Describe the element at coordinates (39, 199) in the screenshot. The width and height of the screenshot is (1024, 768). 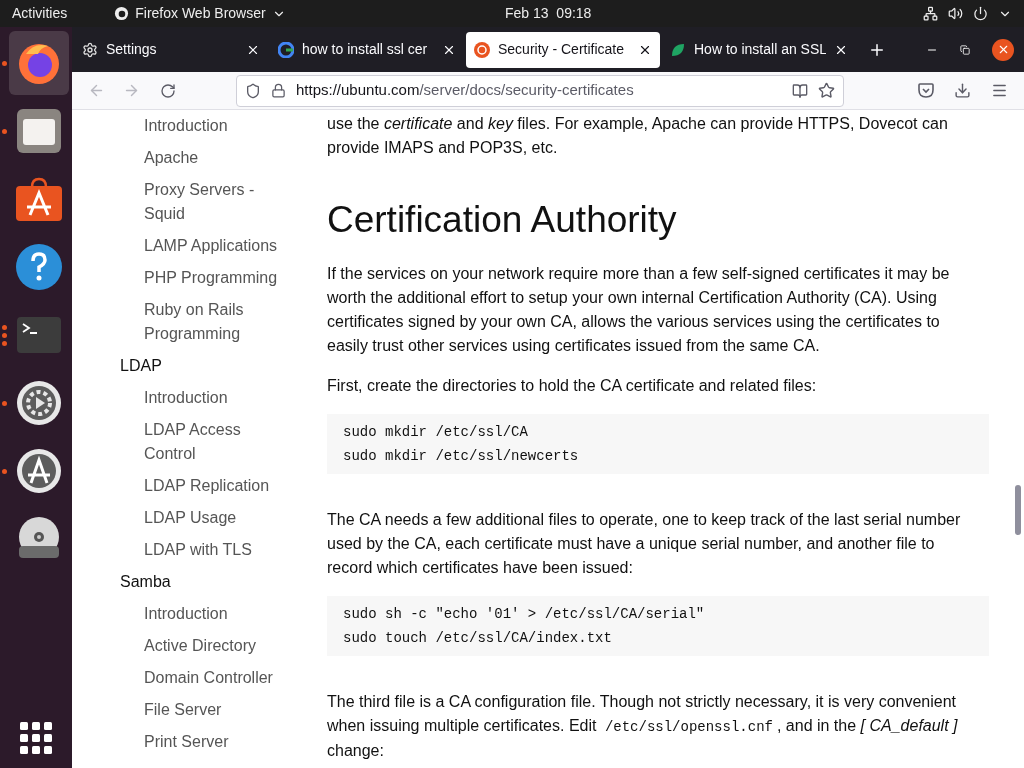
I see `shopping-bag-icon` at that location.